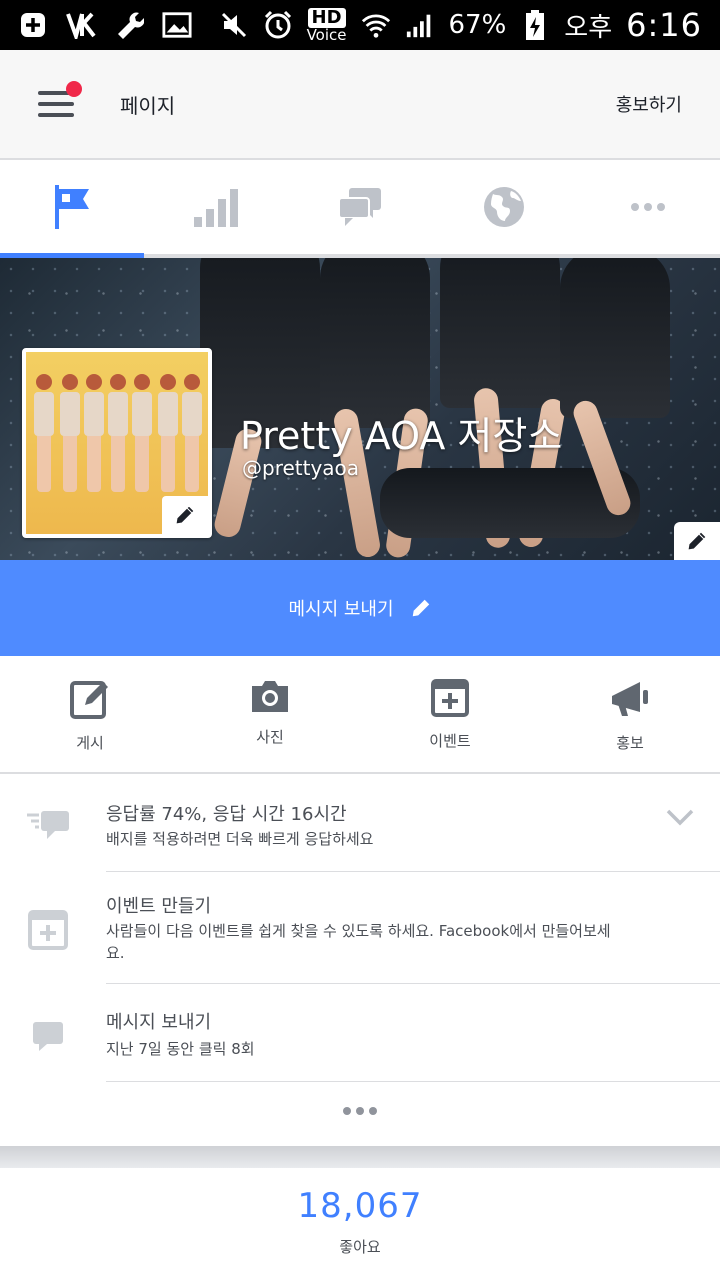 This screenshot has height=1280, width=720. What do you see at coordinates (90, 743) in the screenshot?
I see `post-label: 게시` at bounding box center [90, 743].